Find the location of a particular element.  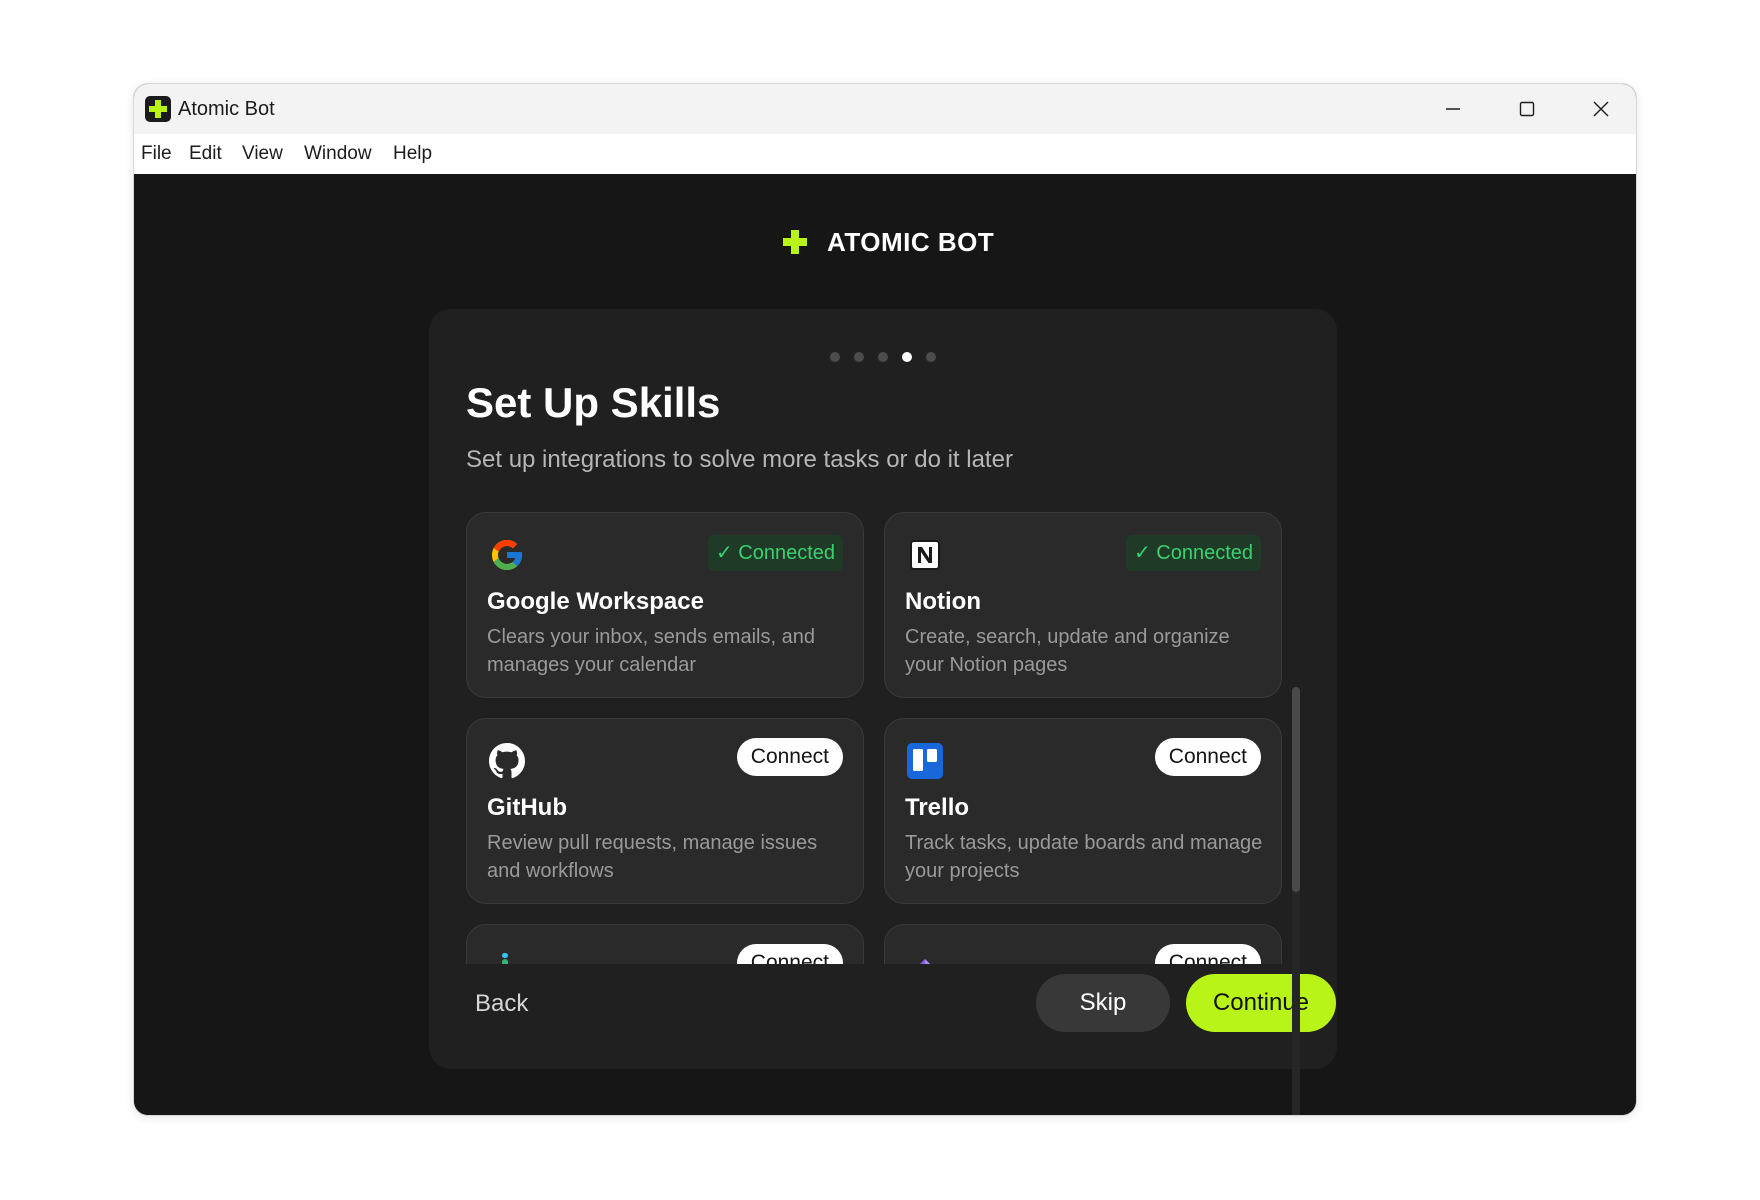

maximize-icon is located at coordinates (1527, 109).